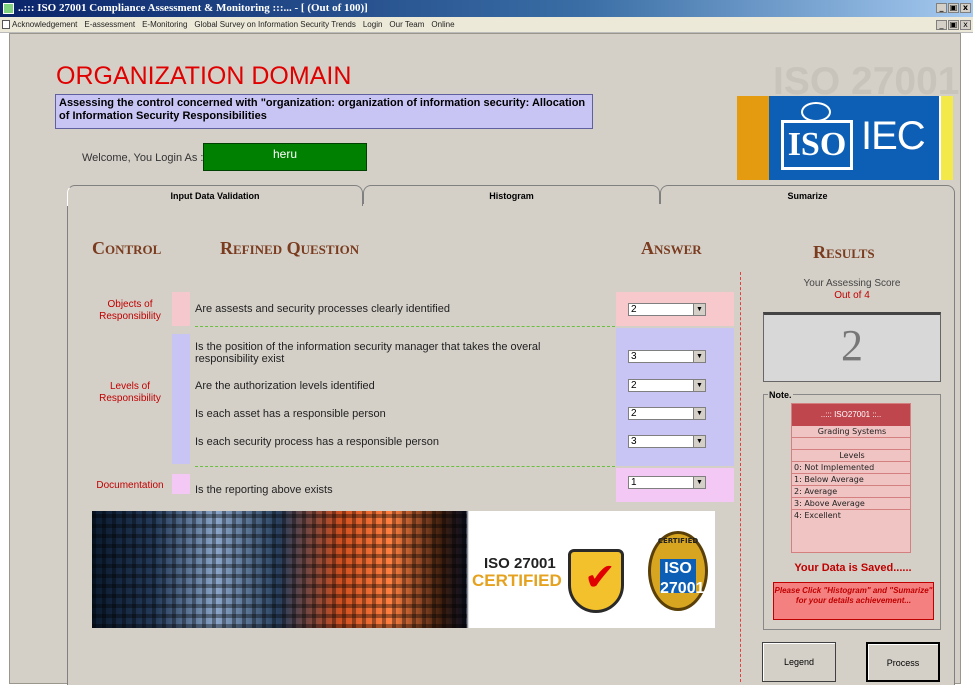 The height and width of the screenshot is (685, 973). What do you see at coordinates (181, 309) in the screenshot?
I see `objects-swatch` at bounding box center [181, 309].